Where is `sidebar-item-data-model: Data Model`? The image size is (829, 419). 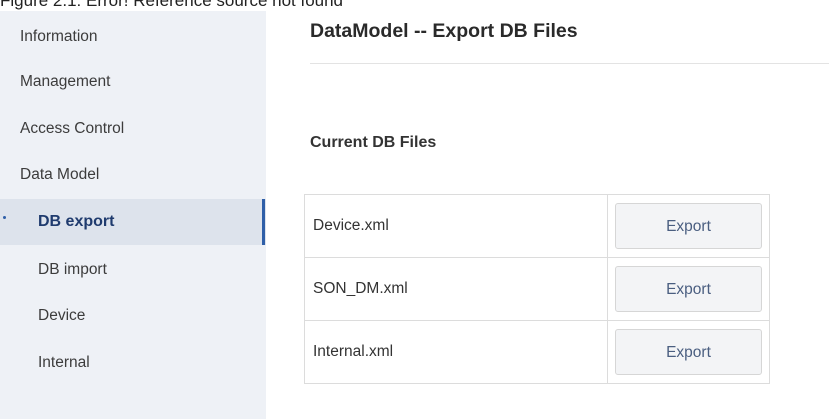
sidebar-item-data-model: Data Model is located at coordinates (133, 175).